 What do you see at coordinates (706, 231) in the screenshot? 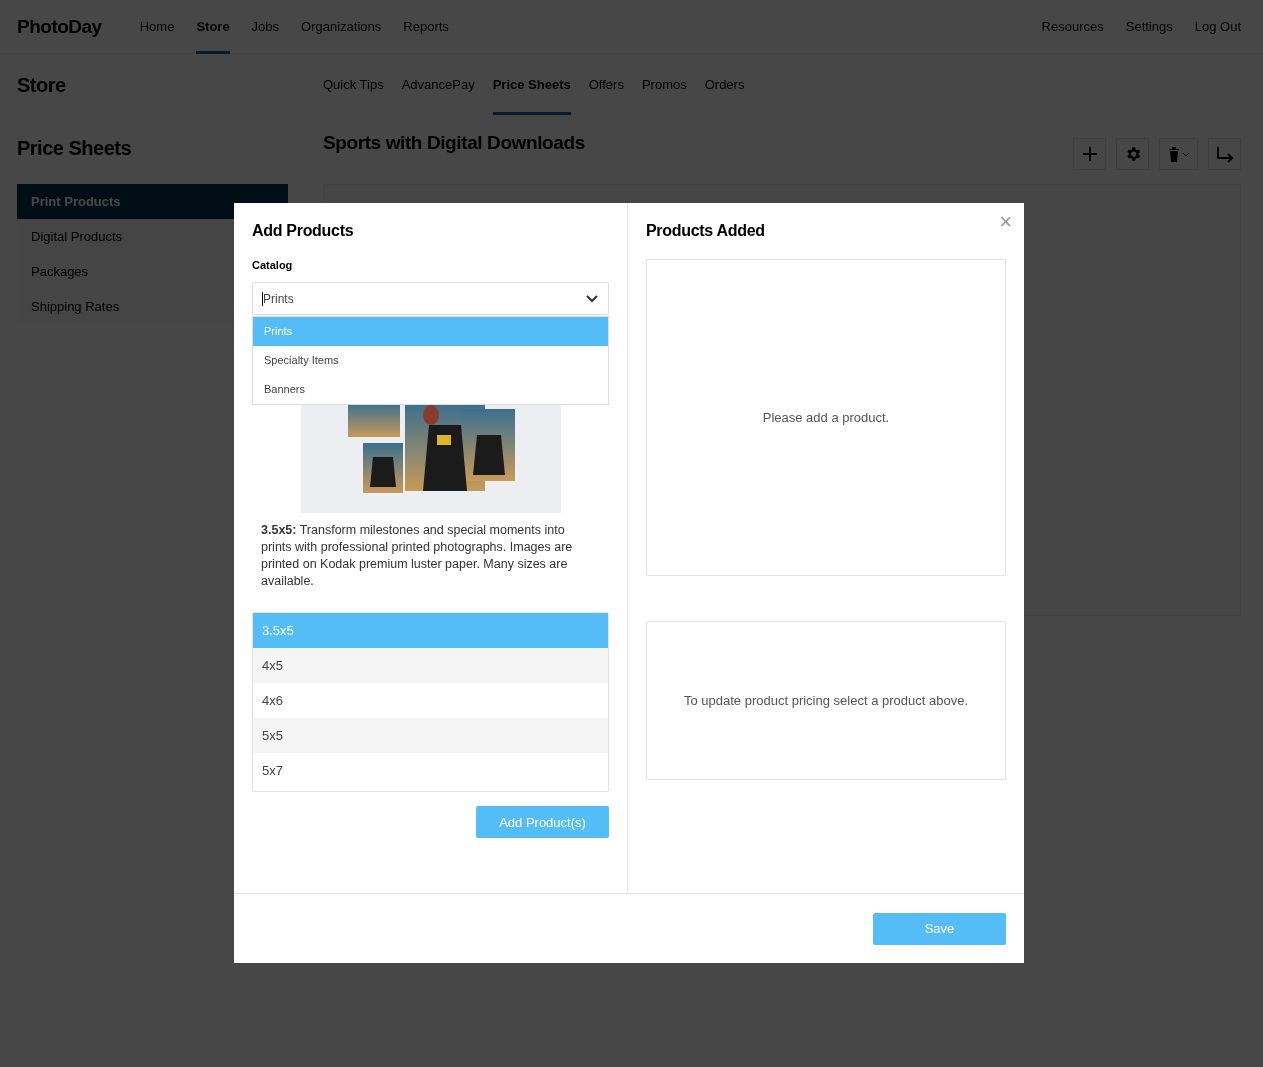
I see `modal-title: Products Added` at bounding box center [706, 231].